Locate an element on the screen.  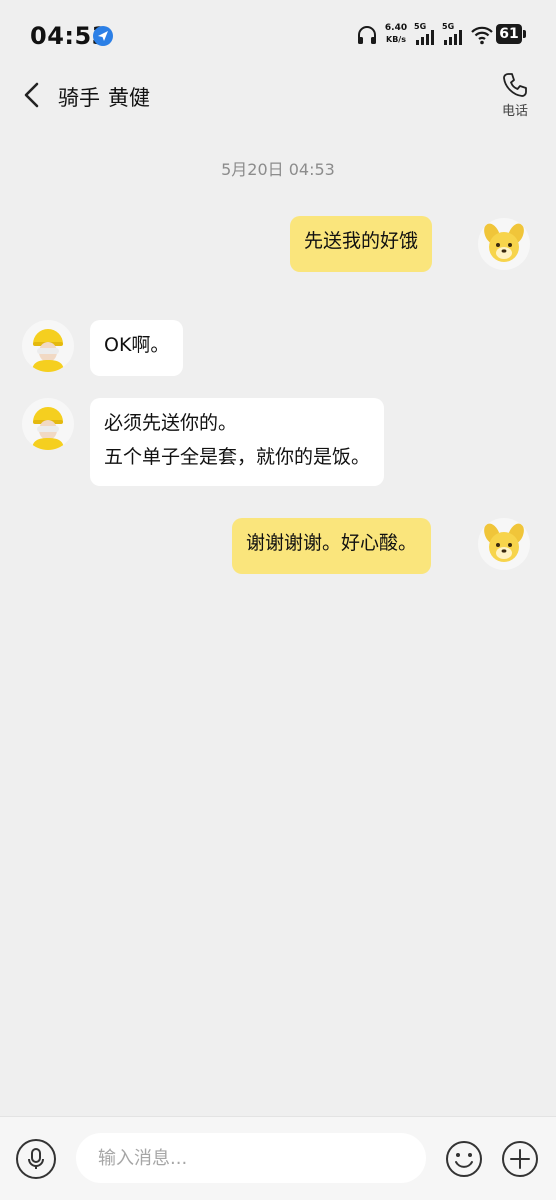
microphone-icon is located at coordinates (36, 1158).